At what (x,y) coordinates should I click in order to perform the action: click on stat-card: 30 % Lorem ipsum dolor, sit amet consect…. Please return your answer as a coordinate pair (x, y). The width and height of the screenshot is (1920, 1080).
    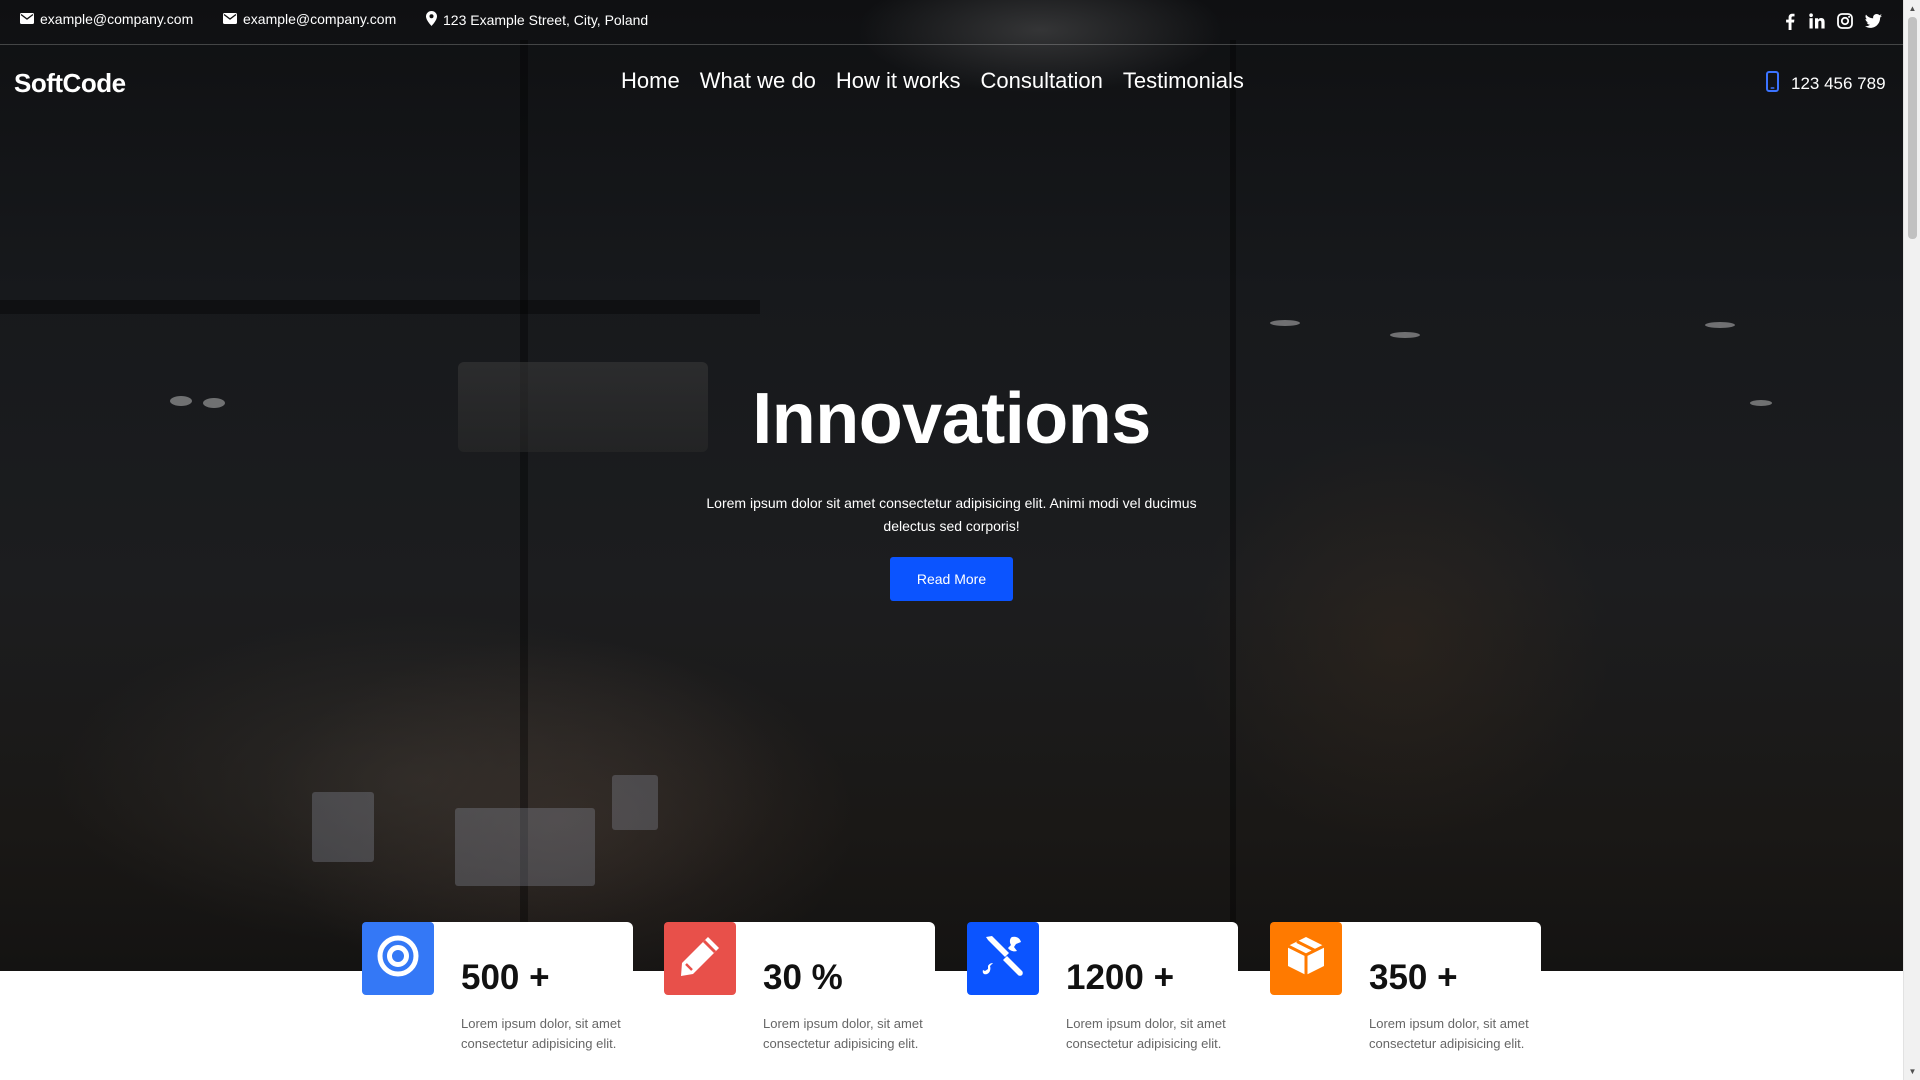
    Looking at the image, I should click on (799, 1001).